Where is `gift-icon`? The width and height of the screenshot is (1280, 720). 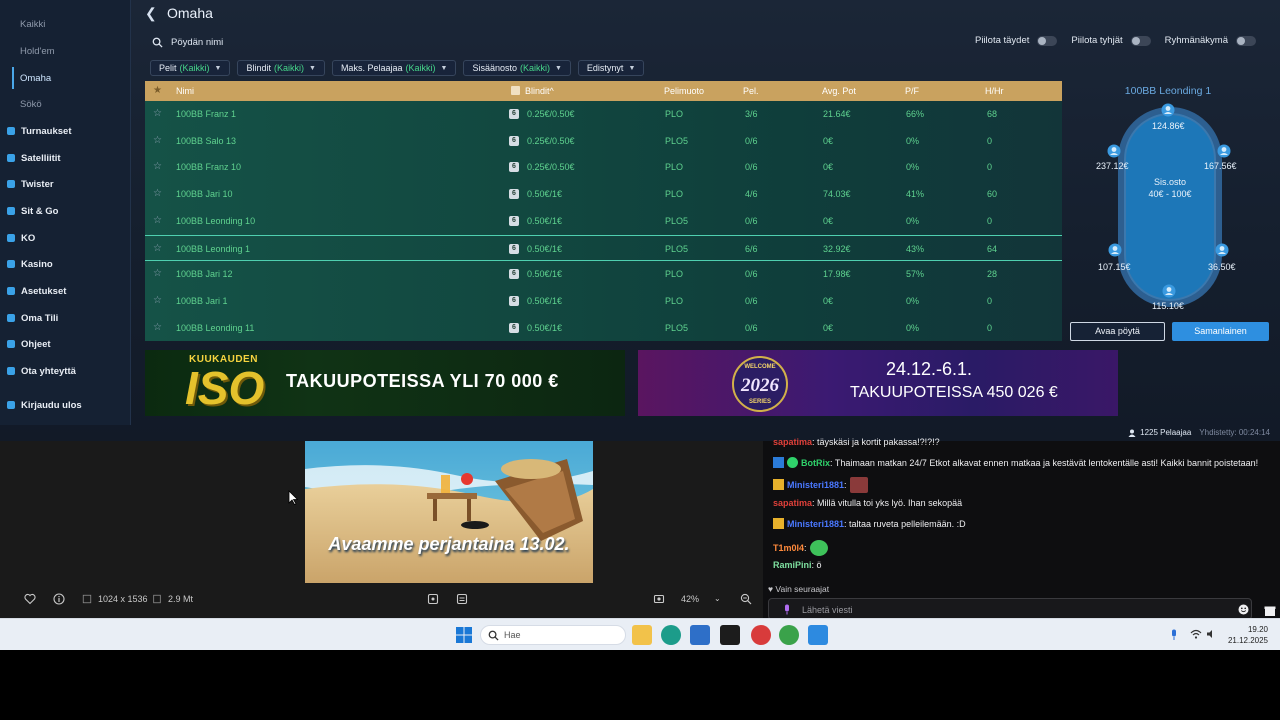
gift-icon is located at coordinates (1270, 610).